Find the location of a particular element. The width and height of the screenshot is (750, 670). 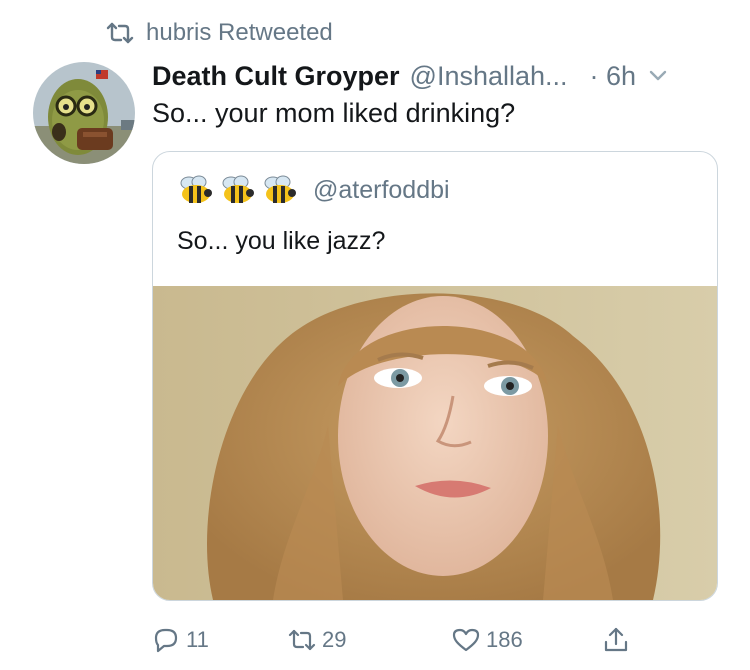

tweet-action-bar: 11 29 186 is located at coordinates (432, 640).